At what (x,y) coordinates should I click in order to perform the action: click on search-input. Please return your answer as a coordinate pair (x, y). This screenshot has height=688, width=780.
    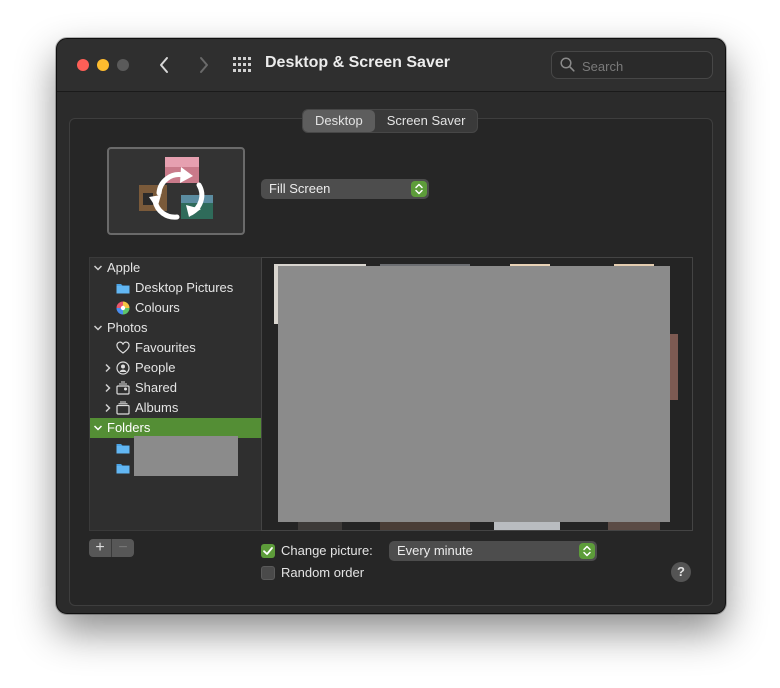
    Looking at the image, I should click on (642, 66).